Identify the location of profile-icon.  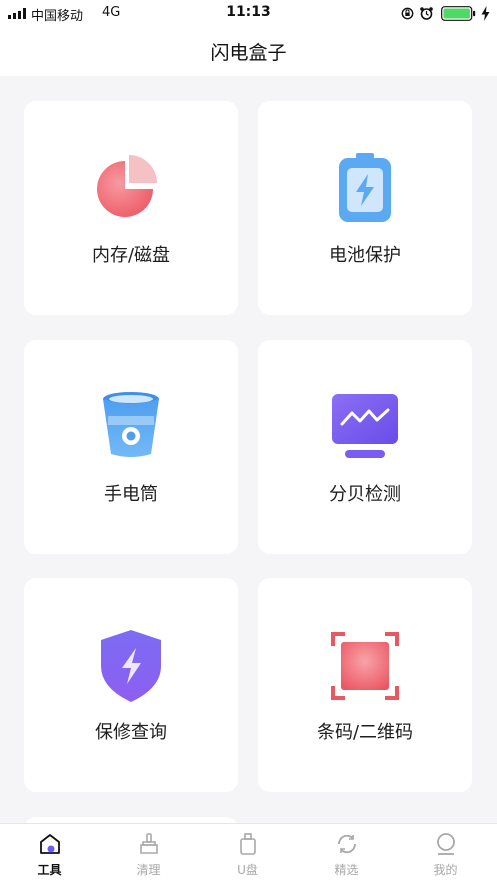
(446, 844).